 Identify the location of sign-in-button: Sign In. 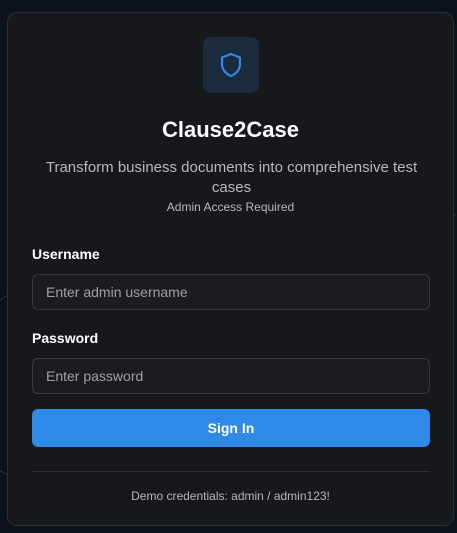
(231, 428).